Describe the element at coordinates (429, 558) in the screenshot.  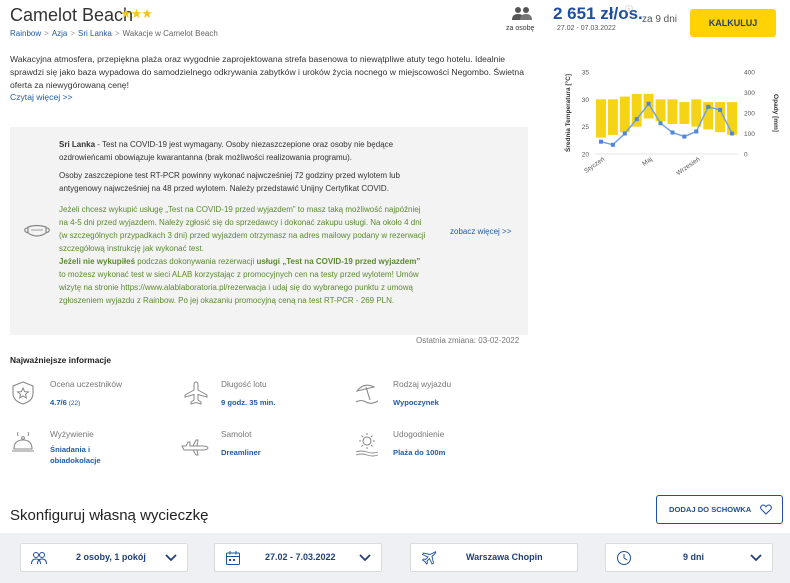
I see `plane-icon` at that location.